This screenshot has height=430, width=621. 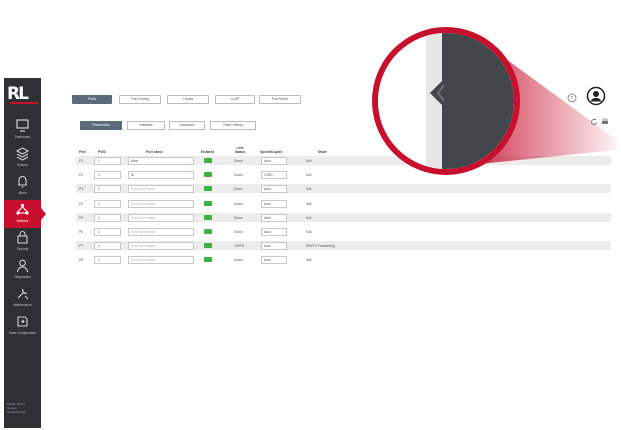 I want to click on sidebar-item-label: Network, so click(x=22, y=221).